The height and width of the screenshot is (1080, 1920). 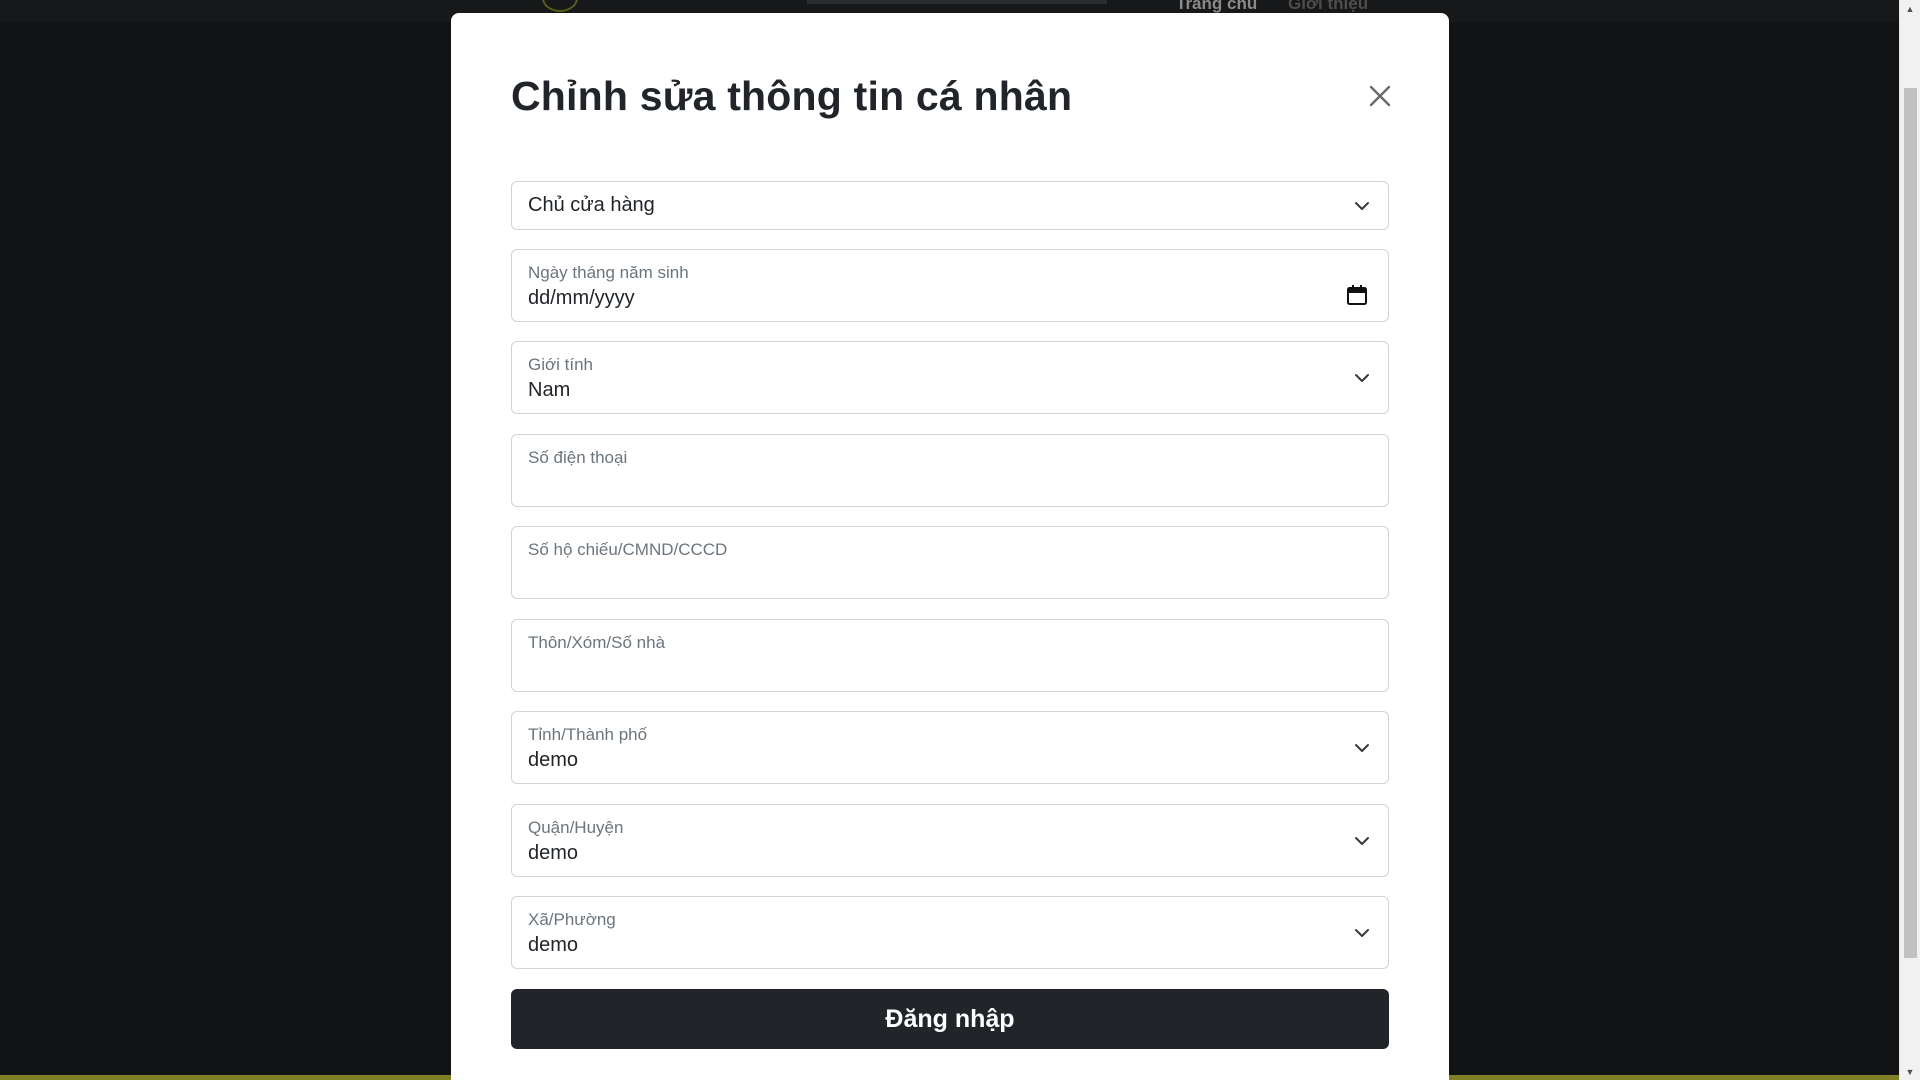 I want to click on navbar-search-bar, so click(x=957, y=2).